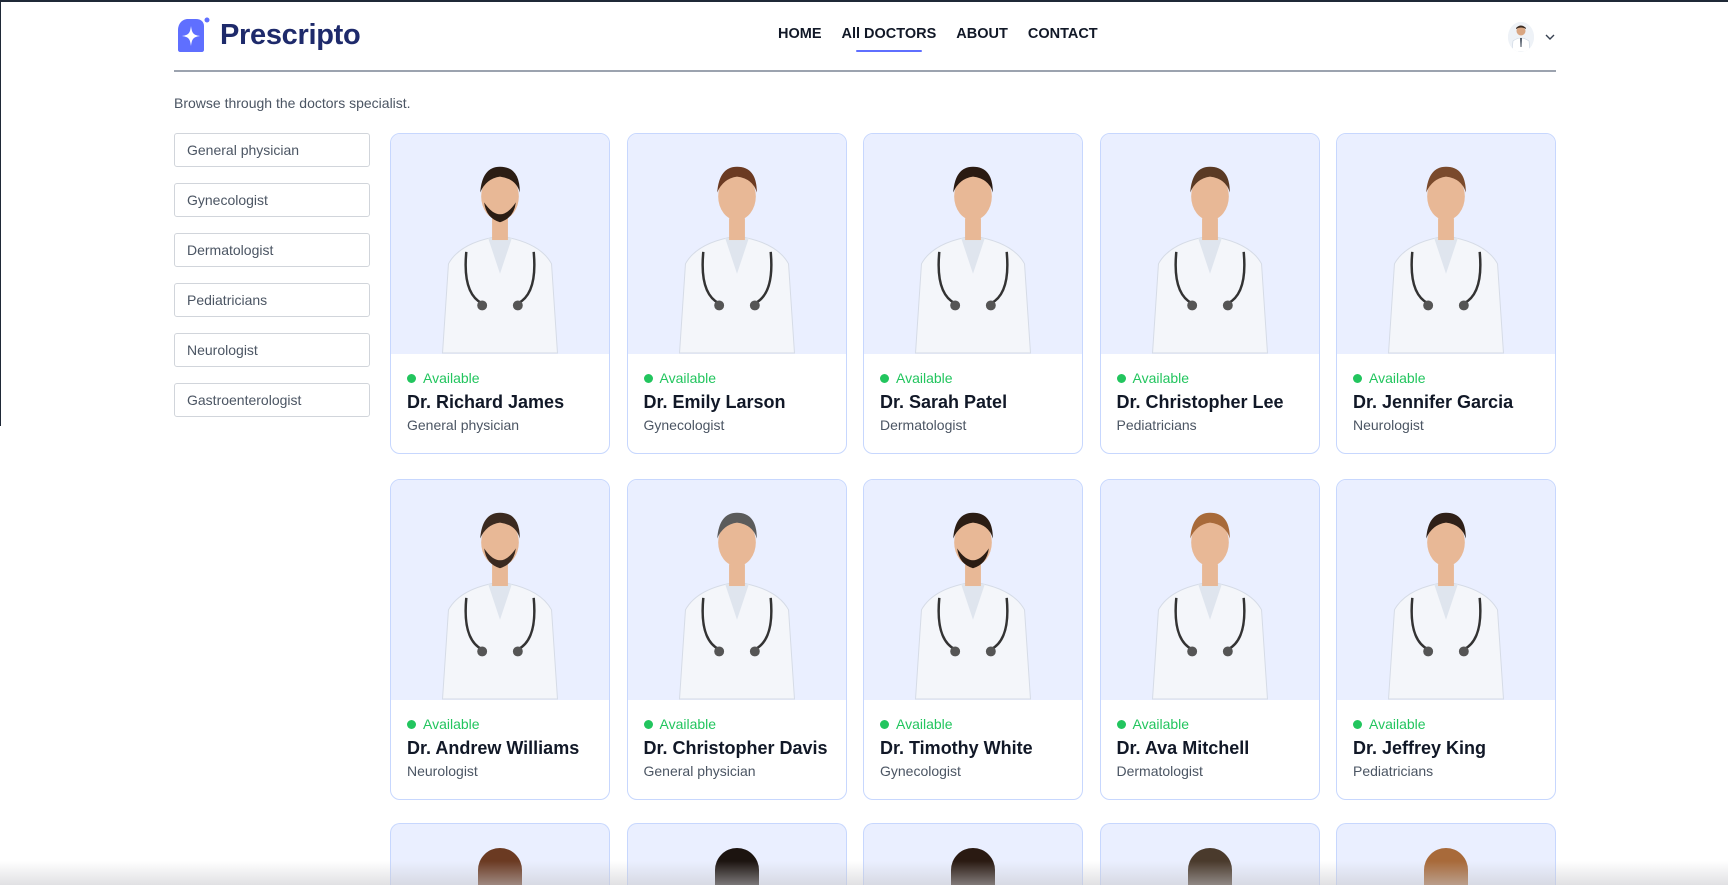 The width and height of the screenshot is (1728, 885). Describe the element at coordinates (290, 34) in the screenshot. I see `brand-name: Prescripto` at that location.